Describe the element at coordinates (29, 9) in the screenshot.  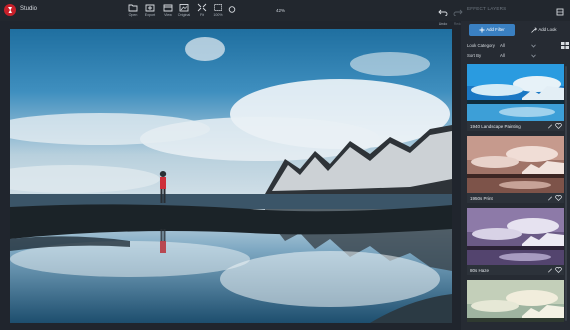
I see `app-title: Studio` at that location.